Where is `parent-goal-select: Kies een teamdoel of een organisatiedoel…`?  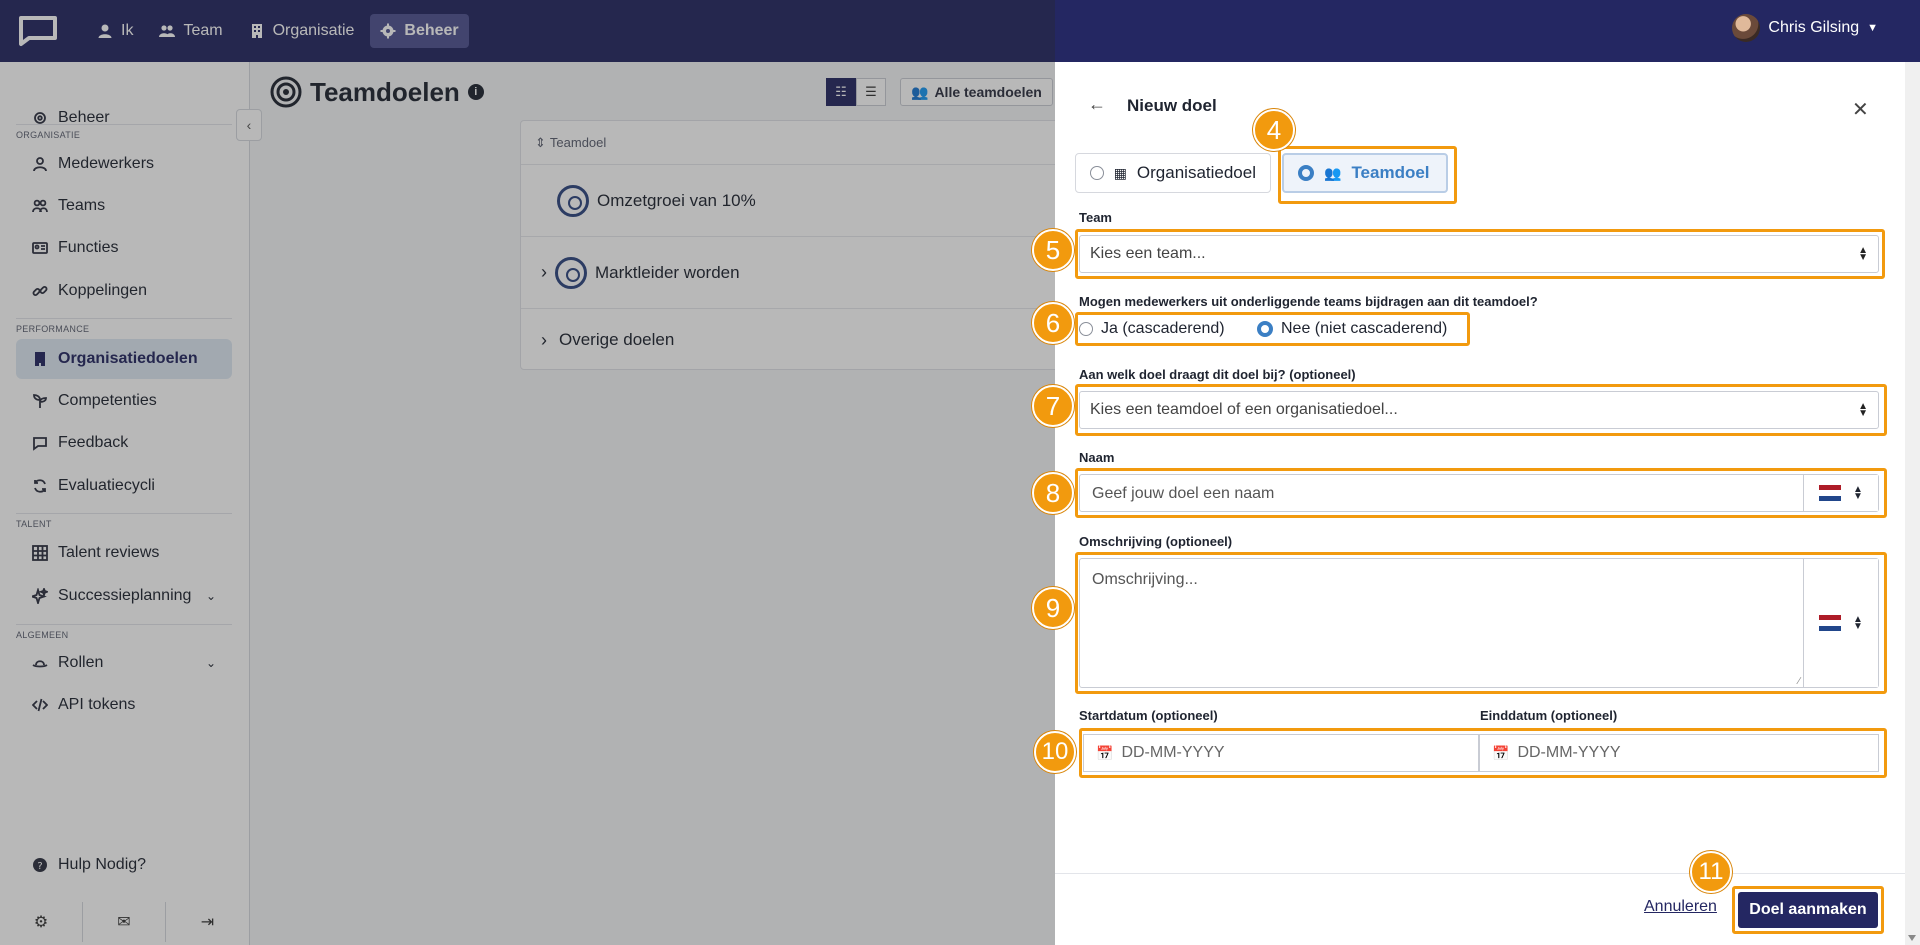 parent-goal-select: Kies een teamdoel of een organisatiedoel… is located at coordinates (1479, 410).